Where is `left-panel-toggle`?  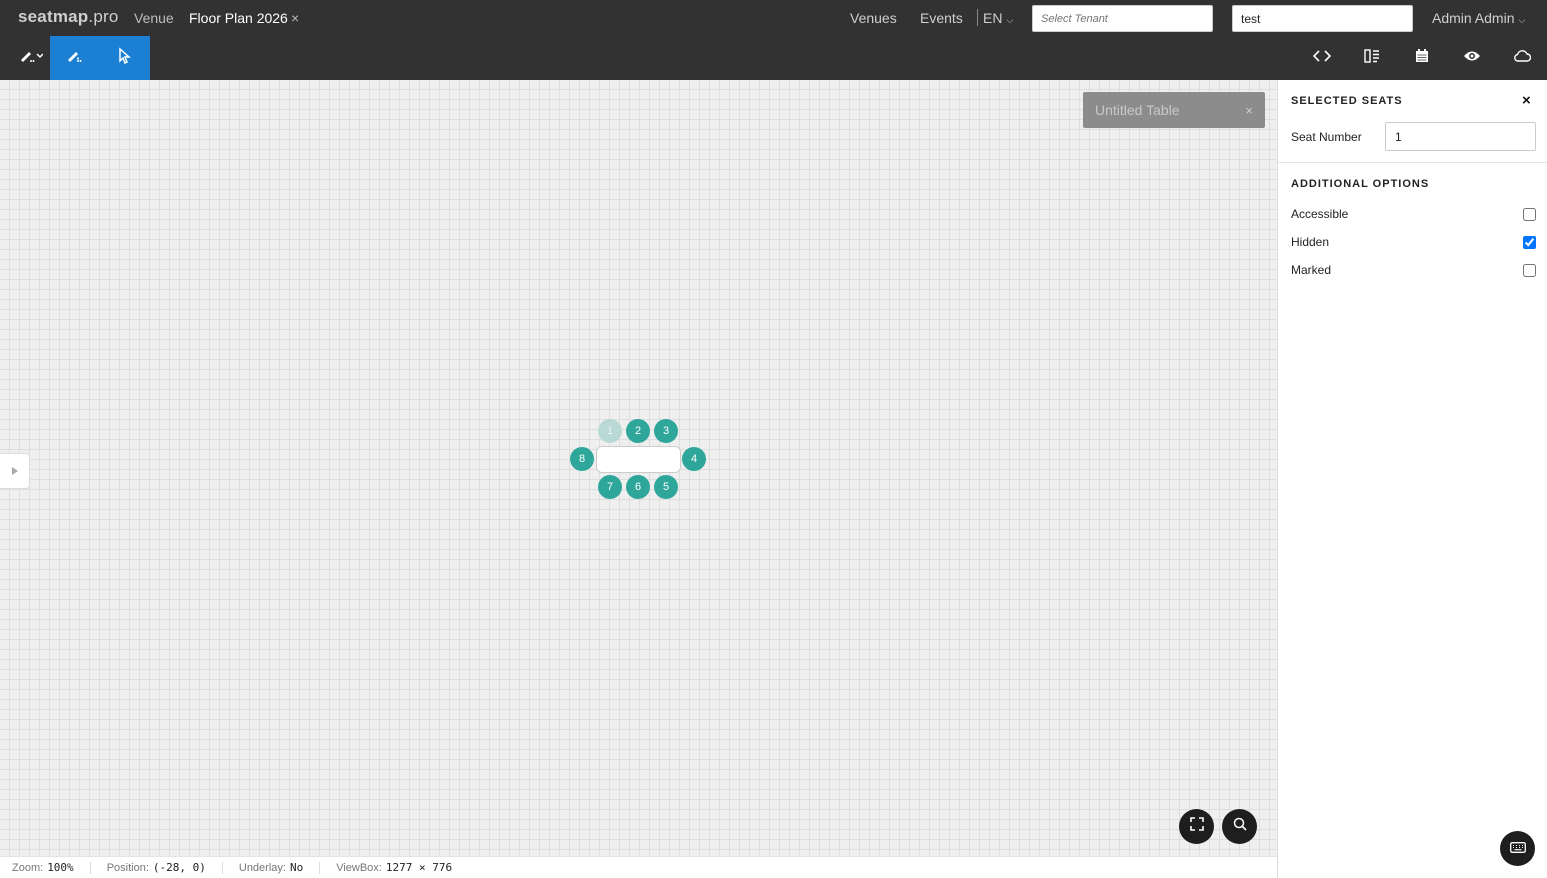 left-panel-toggle is located at coordinates (15, 471).